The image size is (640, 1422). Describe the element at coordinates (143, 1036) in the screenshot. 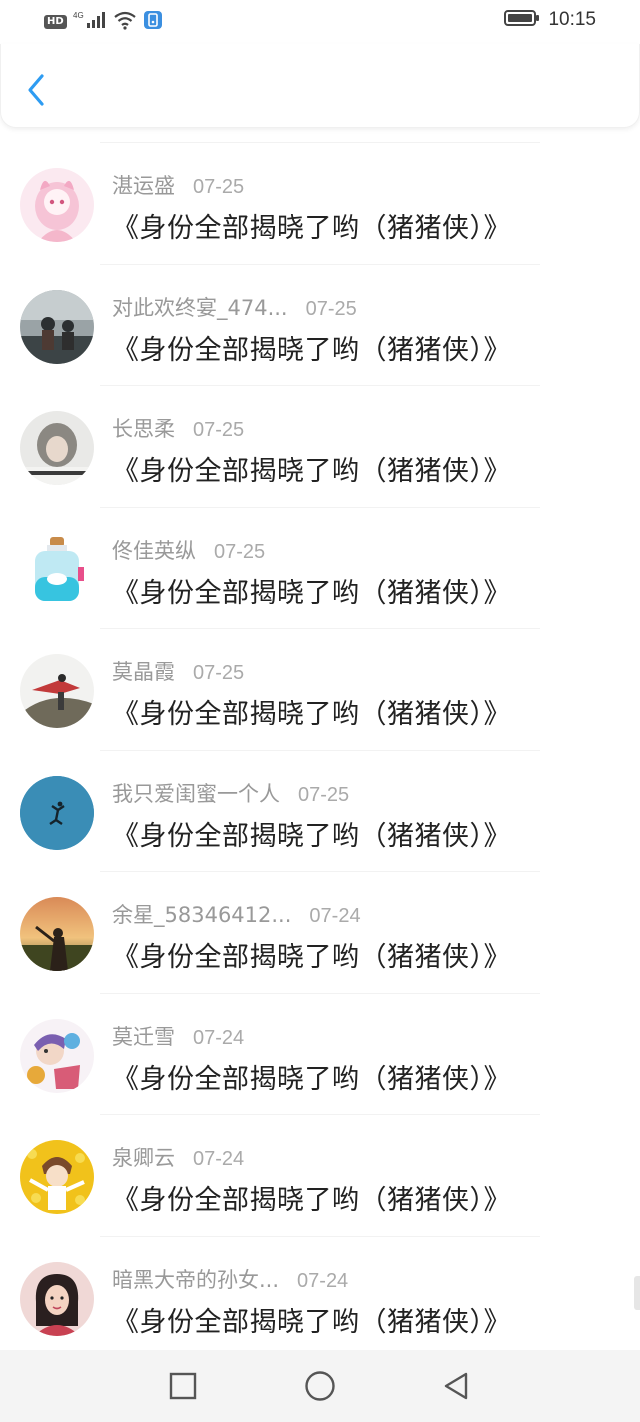

I see `user-name: 莫迁雪` at that location.